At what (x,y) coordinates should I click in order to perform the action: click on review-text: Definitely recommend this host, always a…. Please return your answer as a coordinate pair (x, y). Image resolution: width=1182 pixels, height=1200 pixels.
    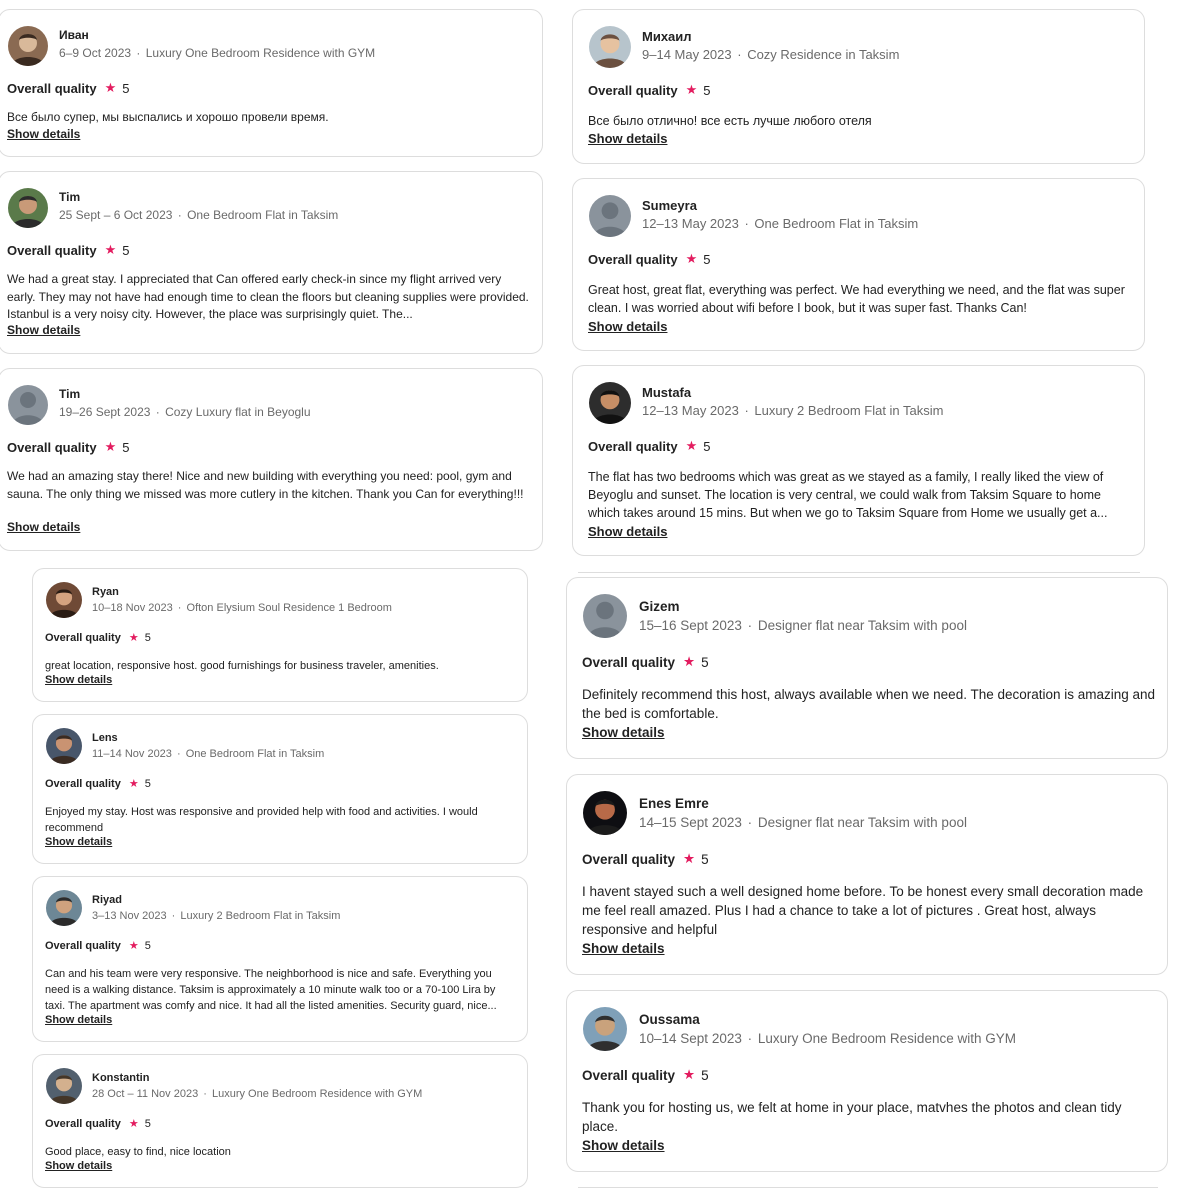
    Looking at the image, I should click on (869, 704).